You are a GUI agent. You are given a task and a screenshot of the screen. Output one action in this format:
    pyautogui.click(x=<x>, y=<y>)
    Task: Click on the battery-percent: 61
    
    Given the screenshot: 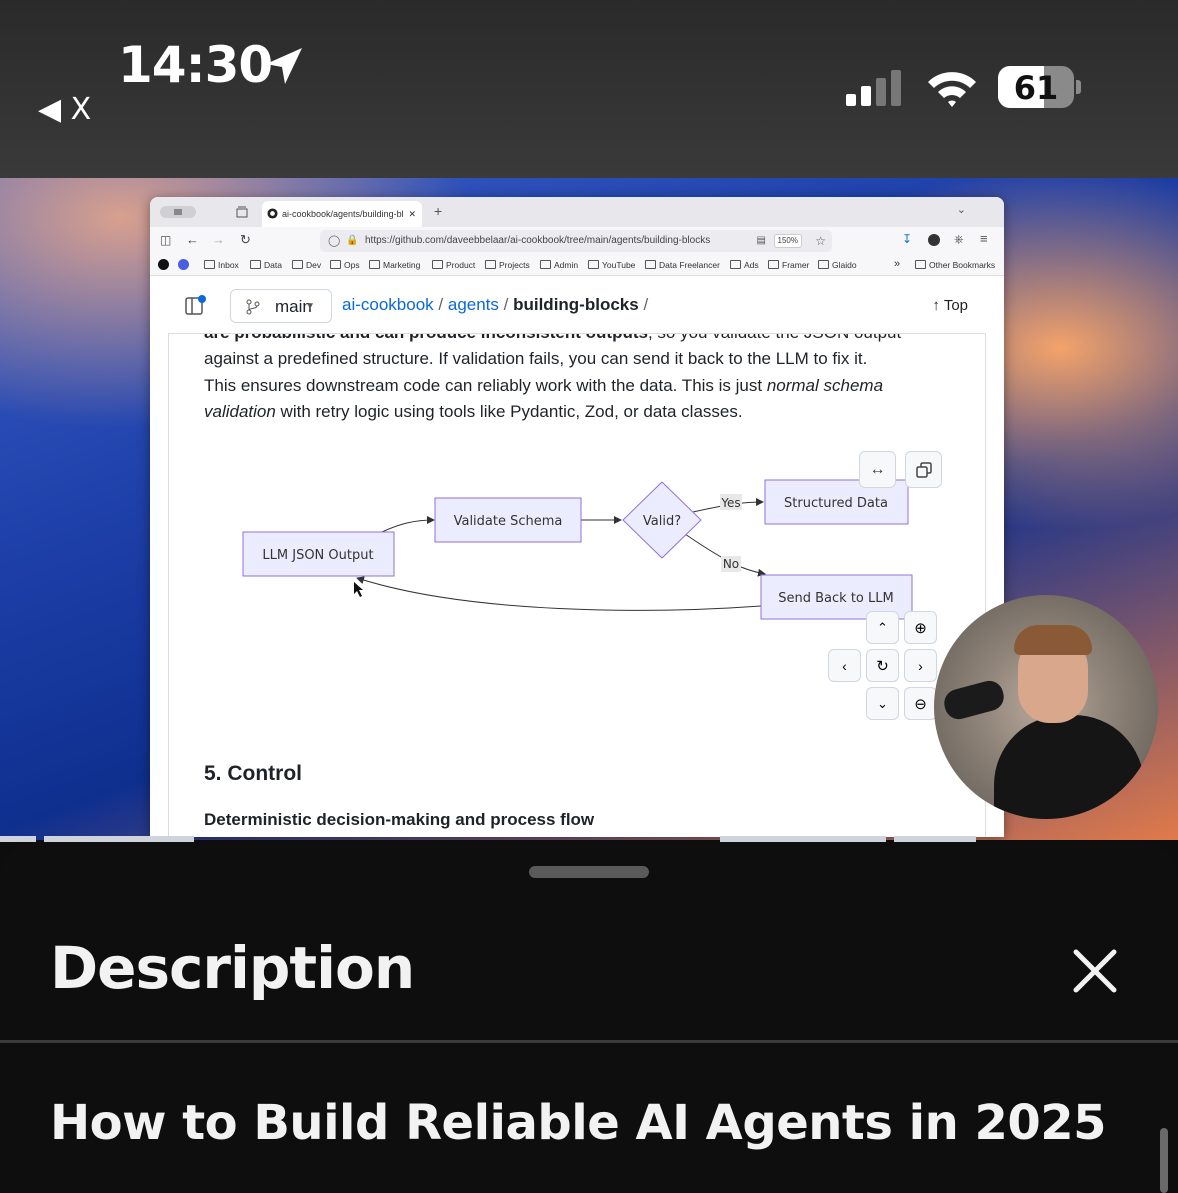 What is the action you would take?
    pyautogui.click(x=1036, y=88)
    